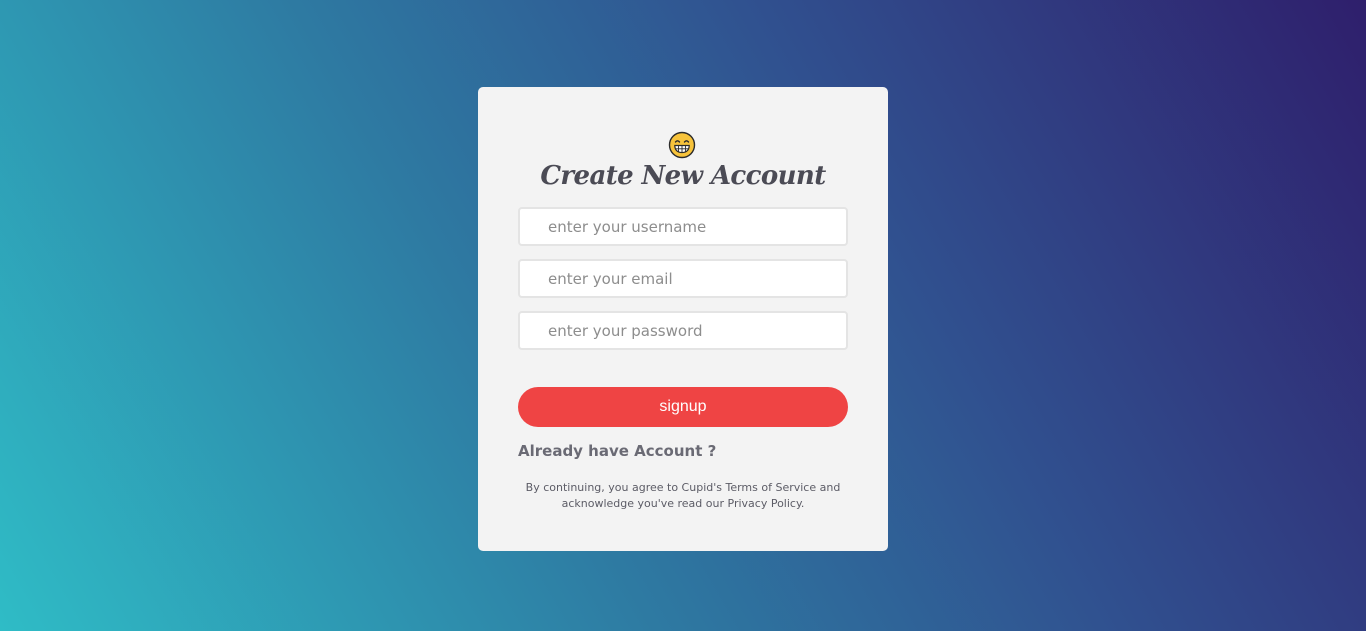 Image resolution: width=1366 pixels, height=631 pixels. I want to click on email-input, so click(683, 278).